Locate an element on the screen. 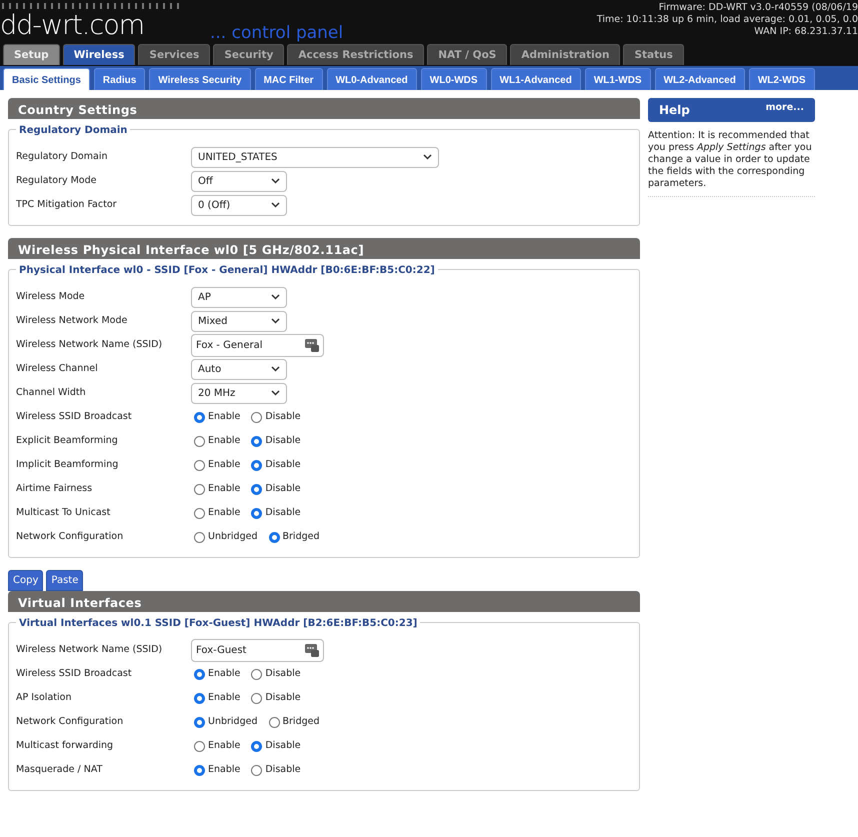 The width and height of the screenshot is (858, 837). logo: dd-wrt.com is located at coordinates (72, 25).